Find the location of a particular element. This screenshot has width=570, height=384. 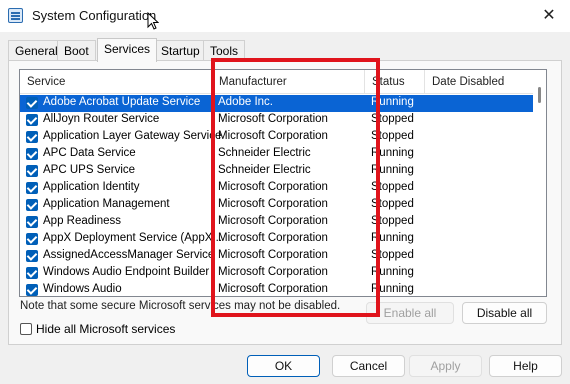

service-name: AssignedAccessManager Service is located at coordinates (129, 255).